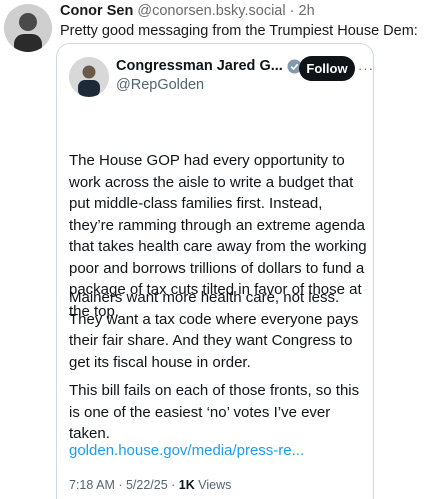  I want to click on post-header: Conor Sen @conorsen.bsky.social · 2h, so click(187, 11).